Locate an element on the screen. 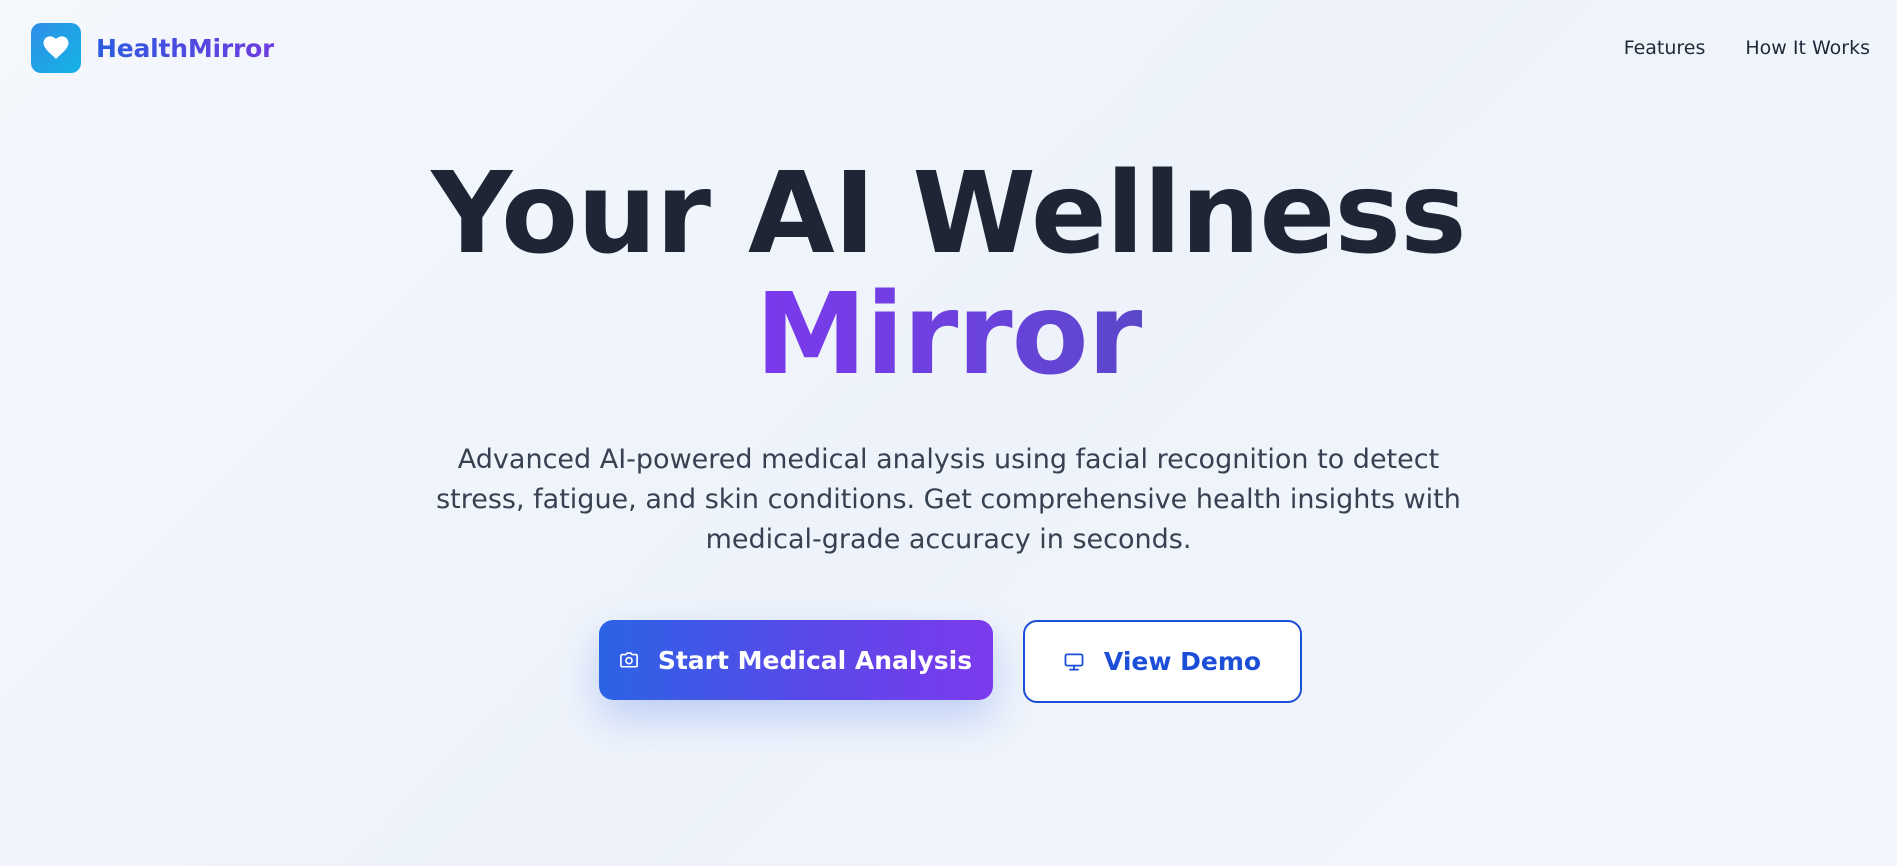 Image resolution: width=1897 pixels, height=866 pixels. monitor-icon is located at coordinates (1074, 661).